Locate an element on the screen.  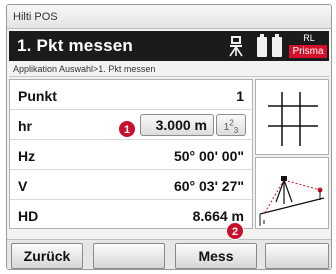
field-value: 1 is located at coordinates (240, 96).